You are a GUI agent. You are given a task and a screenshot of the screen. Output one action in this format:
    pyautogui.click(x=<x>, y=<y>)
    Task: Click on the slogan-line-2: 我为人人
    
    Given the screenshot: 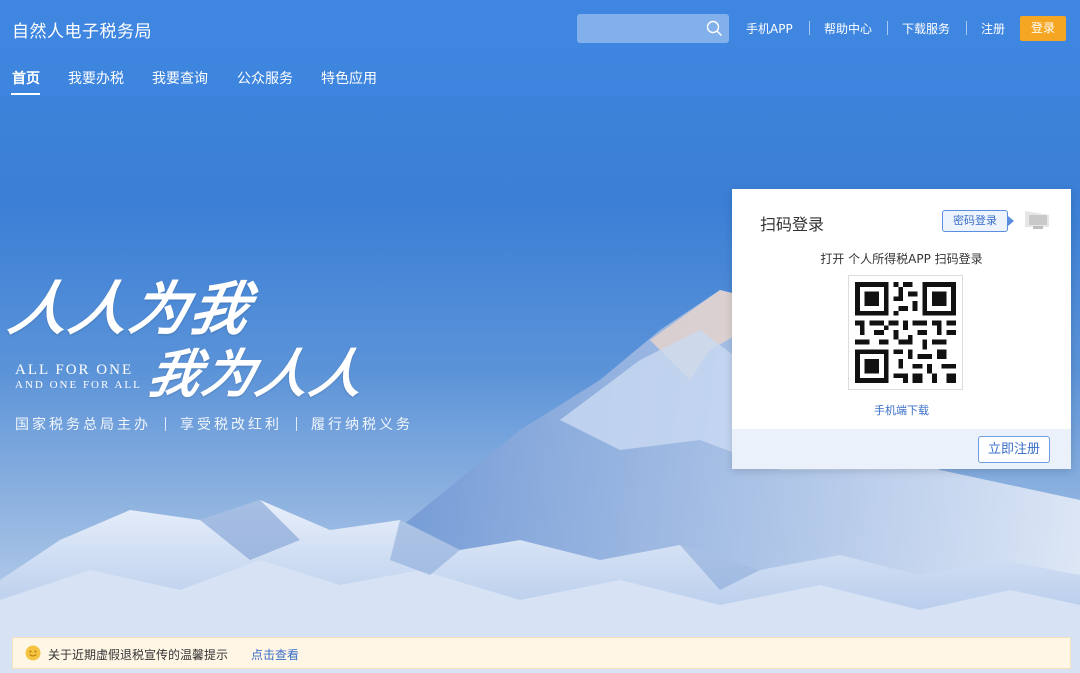 What is the action you would take?
    pyautogui.click(x=257, y=374)
    